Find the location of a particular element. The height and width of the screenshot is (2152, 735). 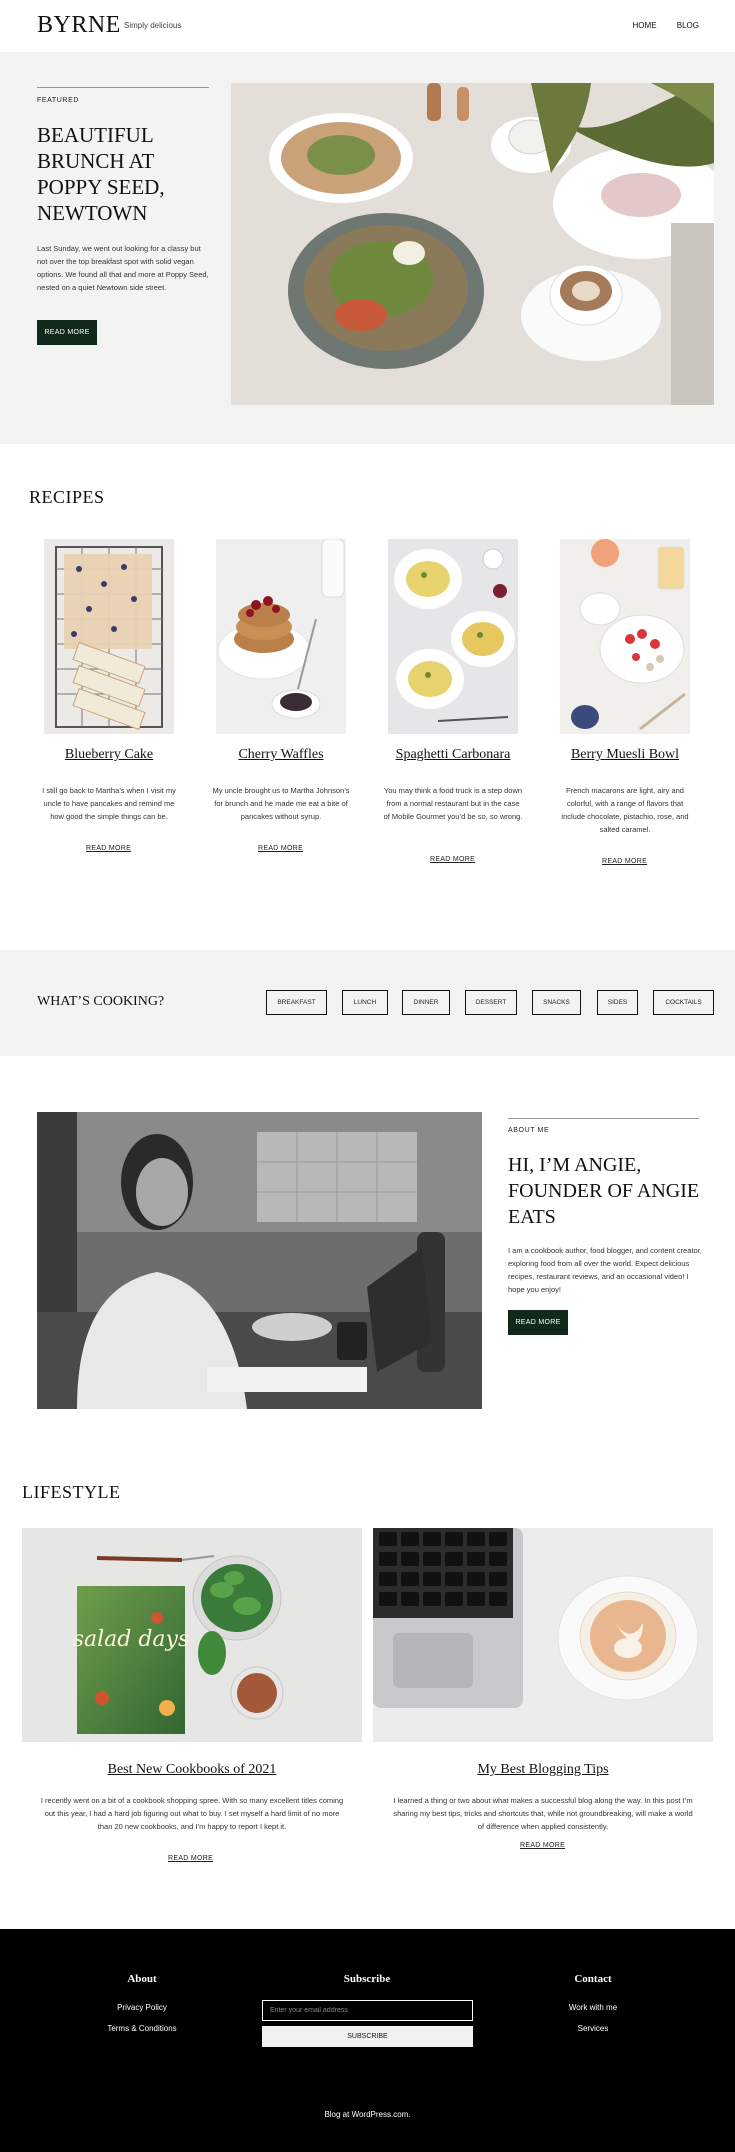

footer-about-heading: About is located at coordinates (142, 1979).